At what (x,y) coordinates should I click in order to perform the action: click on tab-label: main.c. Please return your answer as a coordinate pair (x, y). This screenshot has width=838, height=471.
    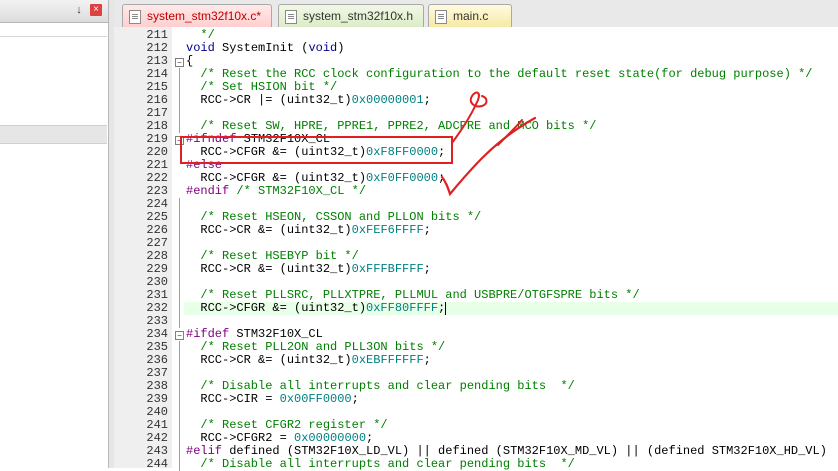
    Looking at the image, I should click on (471, 16).